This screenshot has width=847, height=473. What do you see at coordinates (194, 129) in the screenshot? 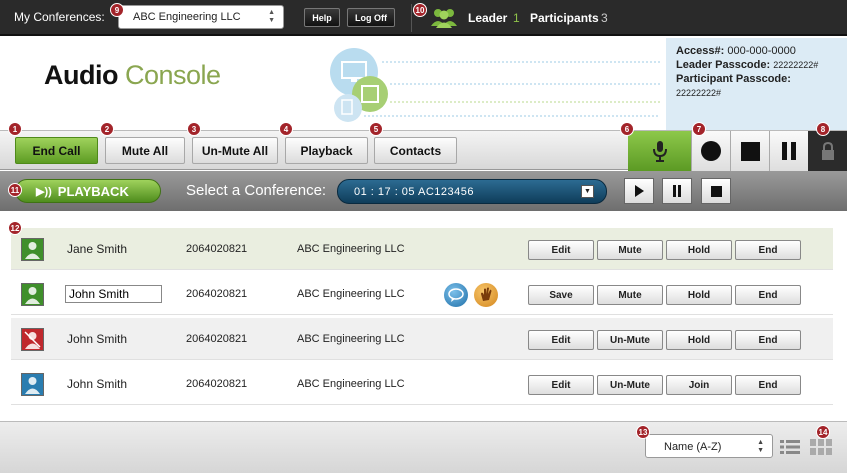
I see `callout-badge: 3` at bounding box center [194, 129].